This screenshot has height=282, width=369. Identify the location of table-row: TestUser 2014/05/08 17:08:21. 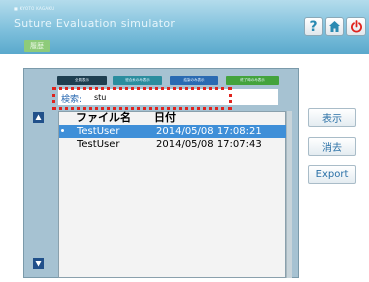
(172, 131).